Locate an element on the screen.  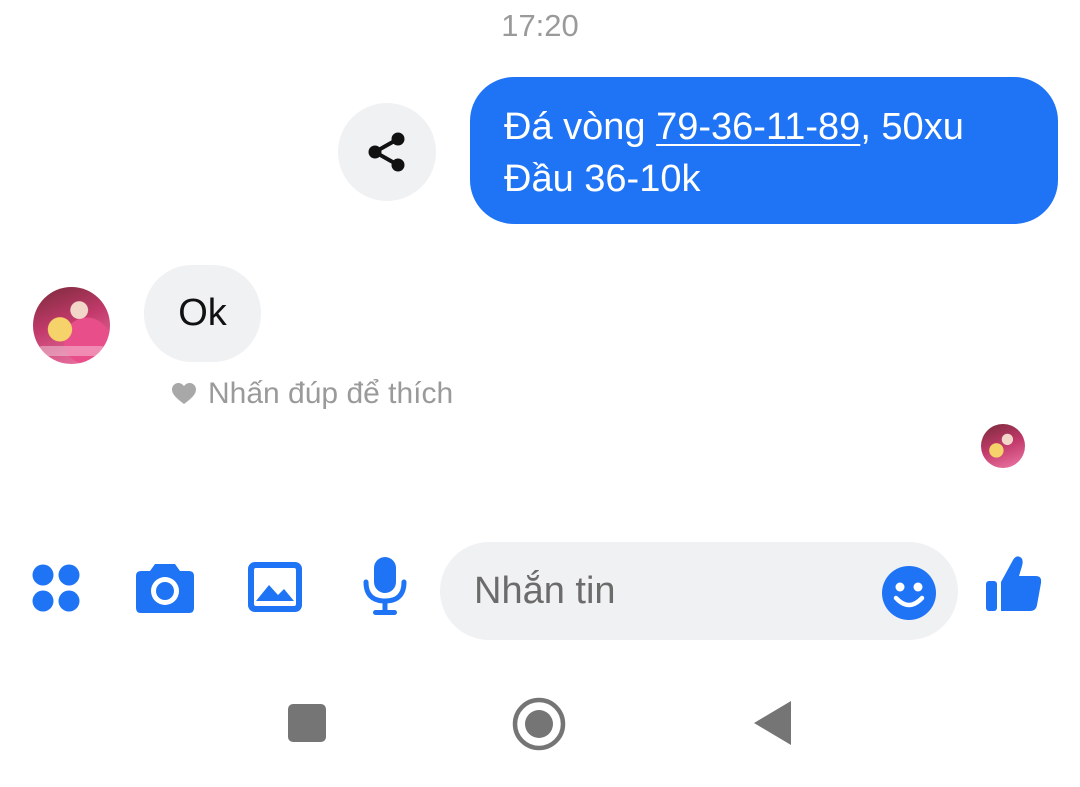
phone-number-link: 79-36-11-89 is located at coordinates (758, 127).